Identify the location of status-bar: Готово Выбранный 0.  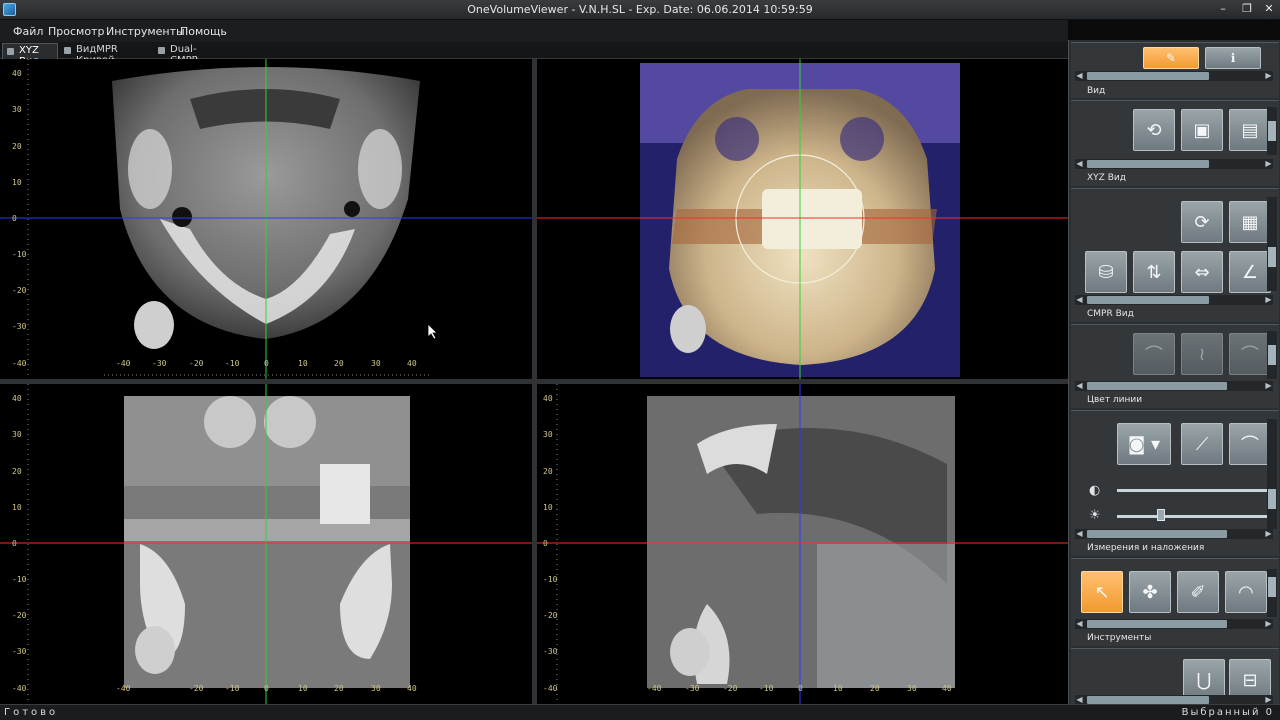
(640, 712).